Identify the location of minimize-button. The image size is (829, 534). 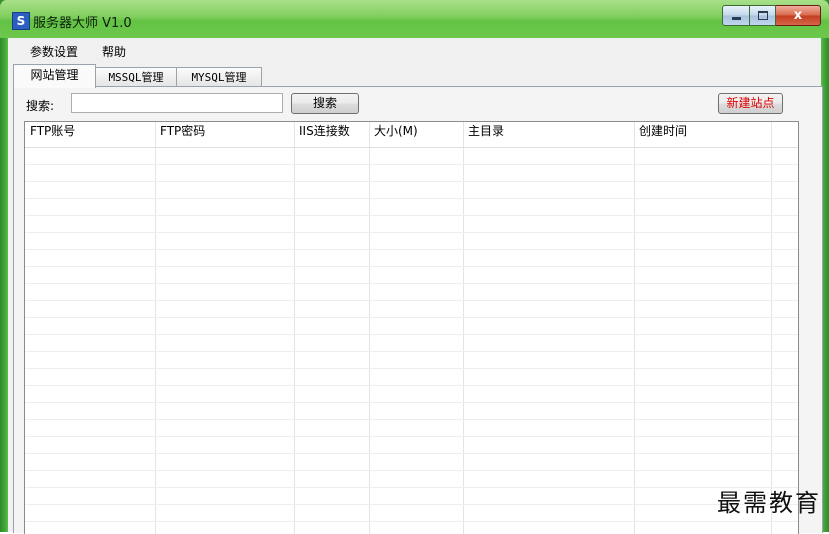
(736, 15).